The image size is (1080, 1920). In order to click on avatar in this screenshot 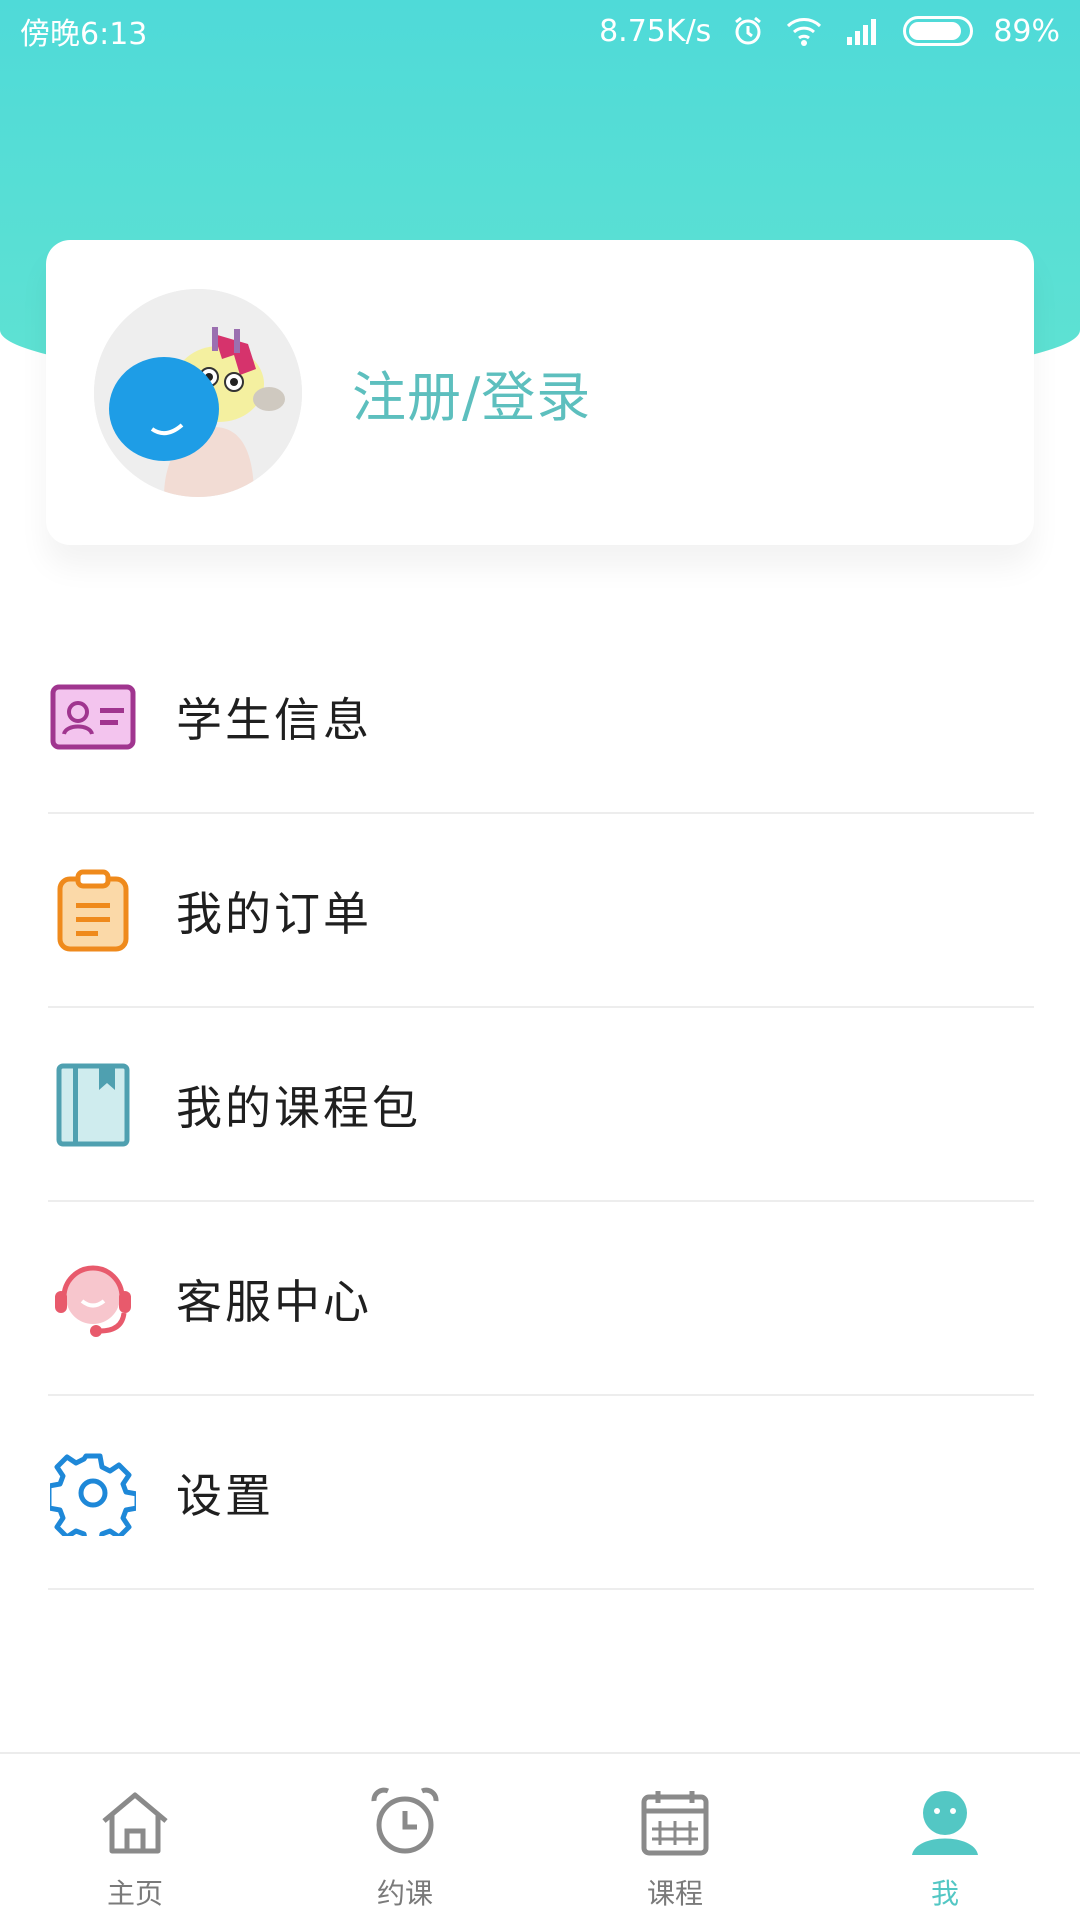, I will do `click(198, 392)`.